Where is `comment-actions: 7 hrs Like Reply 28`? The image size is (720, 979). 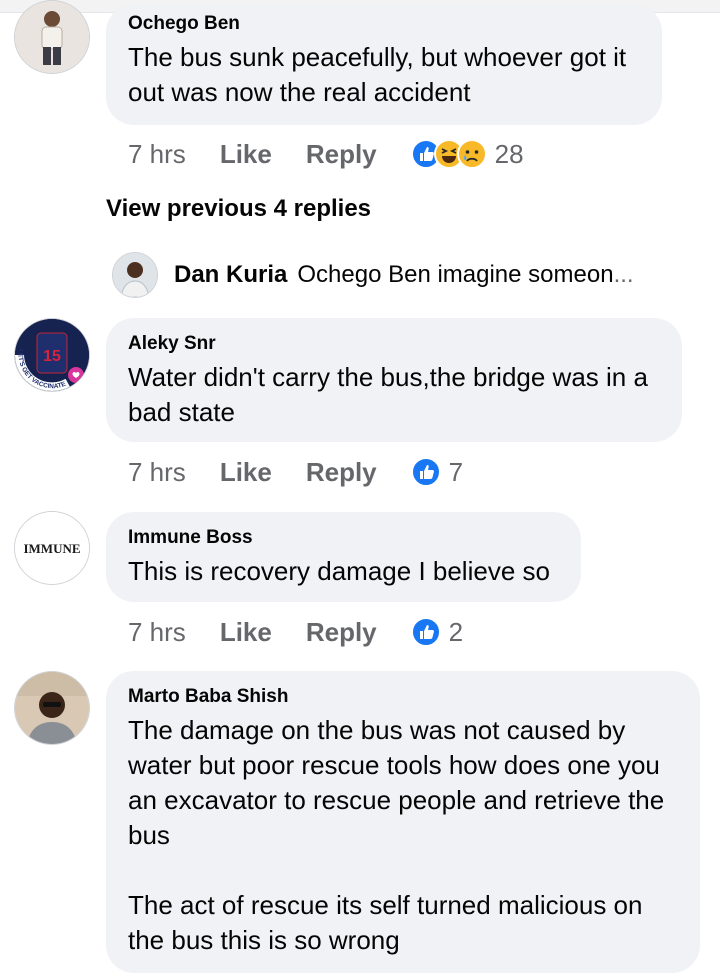
comment-actions: 7 hrs Like Reply 28 is located at coordinates (326, 154).